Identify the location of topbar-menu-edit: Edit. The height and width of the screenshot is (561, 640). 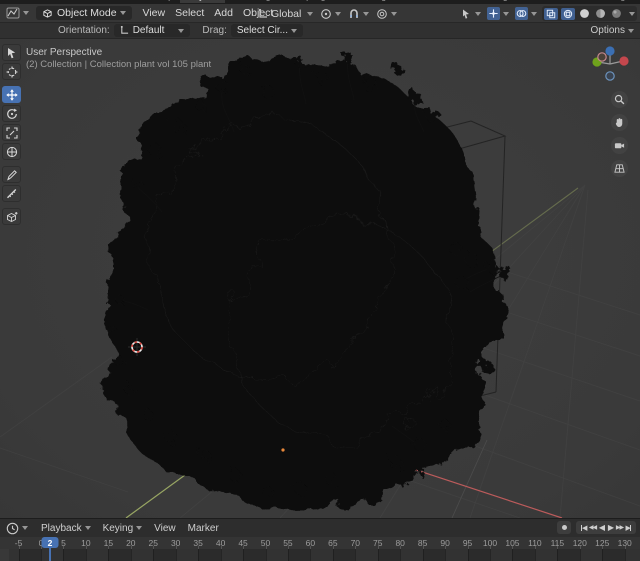
(44, 0).